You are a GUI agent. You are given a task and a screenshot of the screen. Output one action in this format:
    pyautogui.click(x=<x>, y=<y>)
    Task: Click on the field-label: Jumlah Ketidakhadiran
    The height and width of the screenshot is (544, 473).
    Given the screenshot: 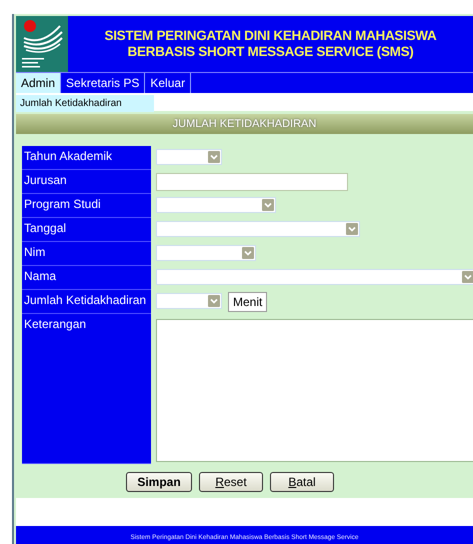 What is the action you would take?
    pyautogui.click(x=86, y=302)
    